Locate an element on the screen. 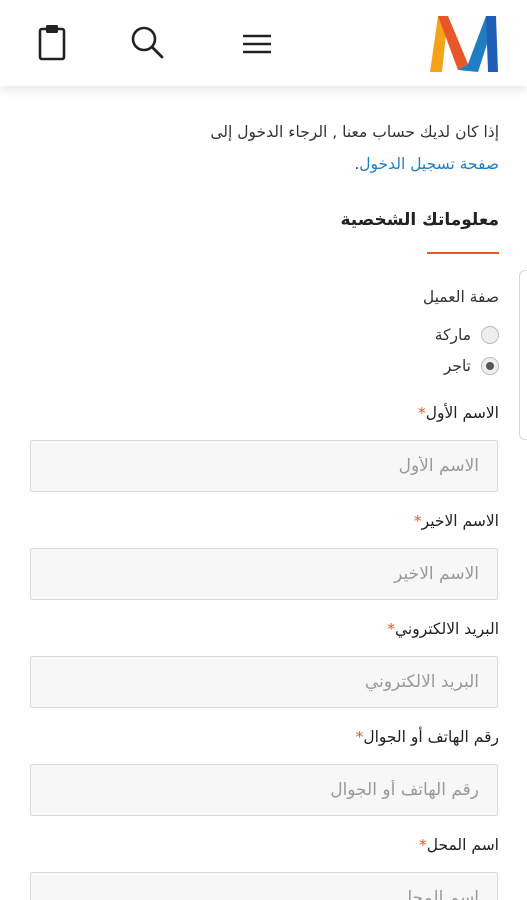 This screenshot has height=900, width=527. top-header is located at coordinates (263, 43).